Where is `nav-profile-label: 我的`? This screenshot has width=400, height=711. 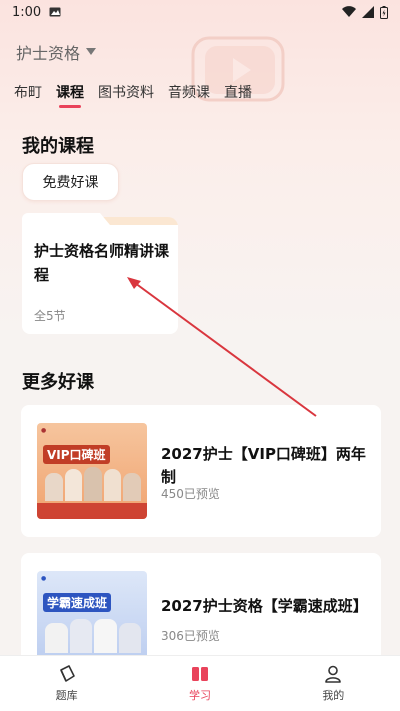 nav-profile-label: 我的 is located at coordinates (333, 695).